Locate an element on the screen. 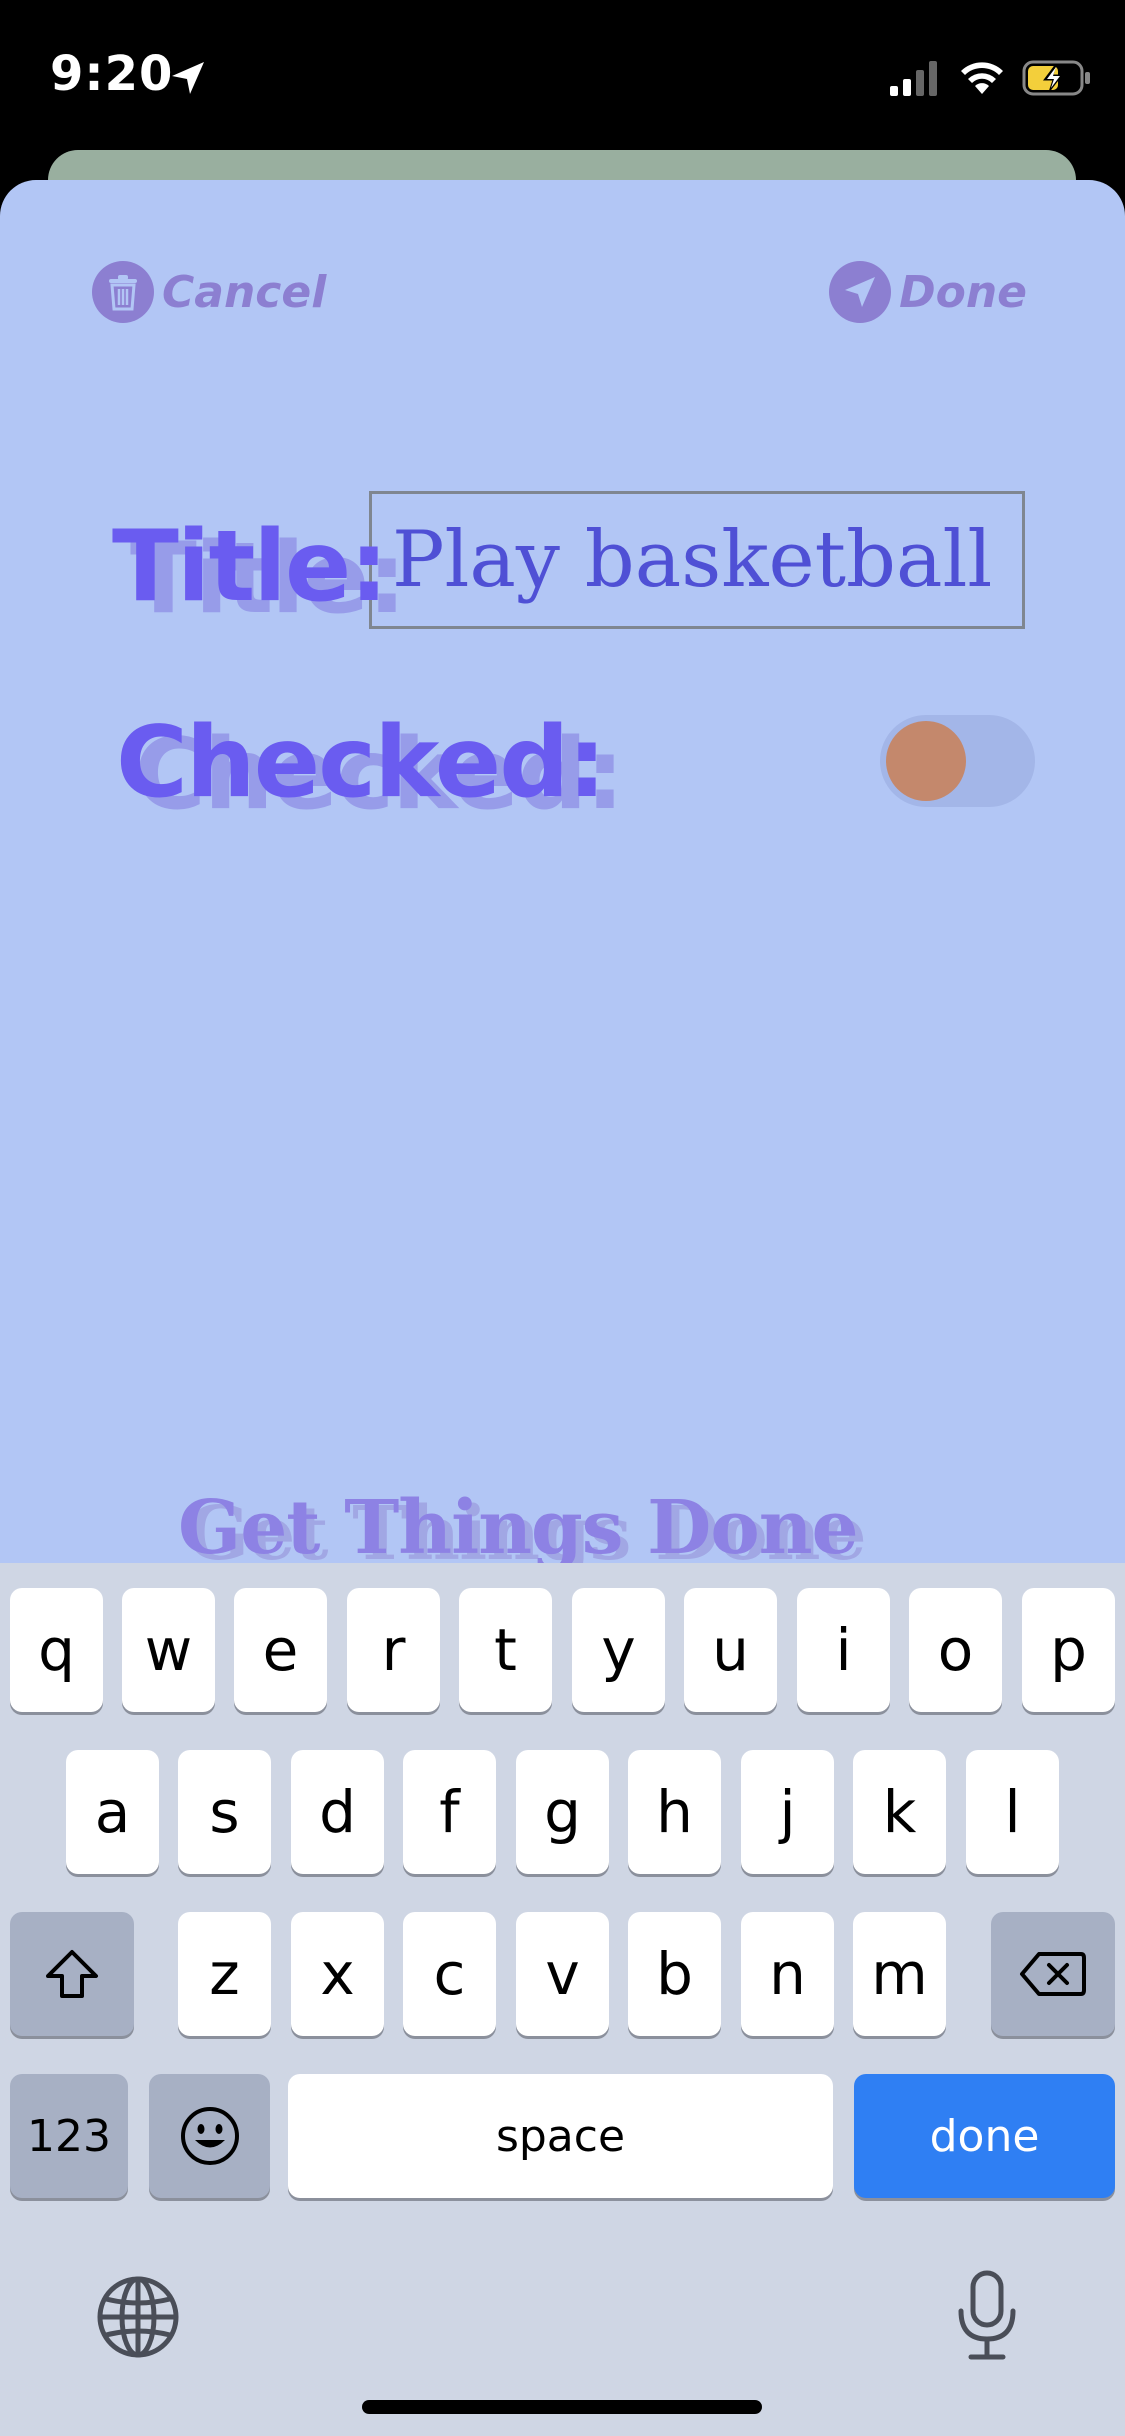 The width and height of the screenshot is (1125, 2436). title-label: Title: Title: is located at coordinates (259, 573).